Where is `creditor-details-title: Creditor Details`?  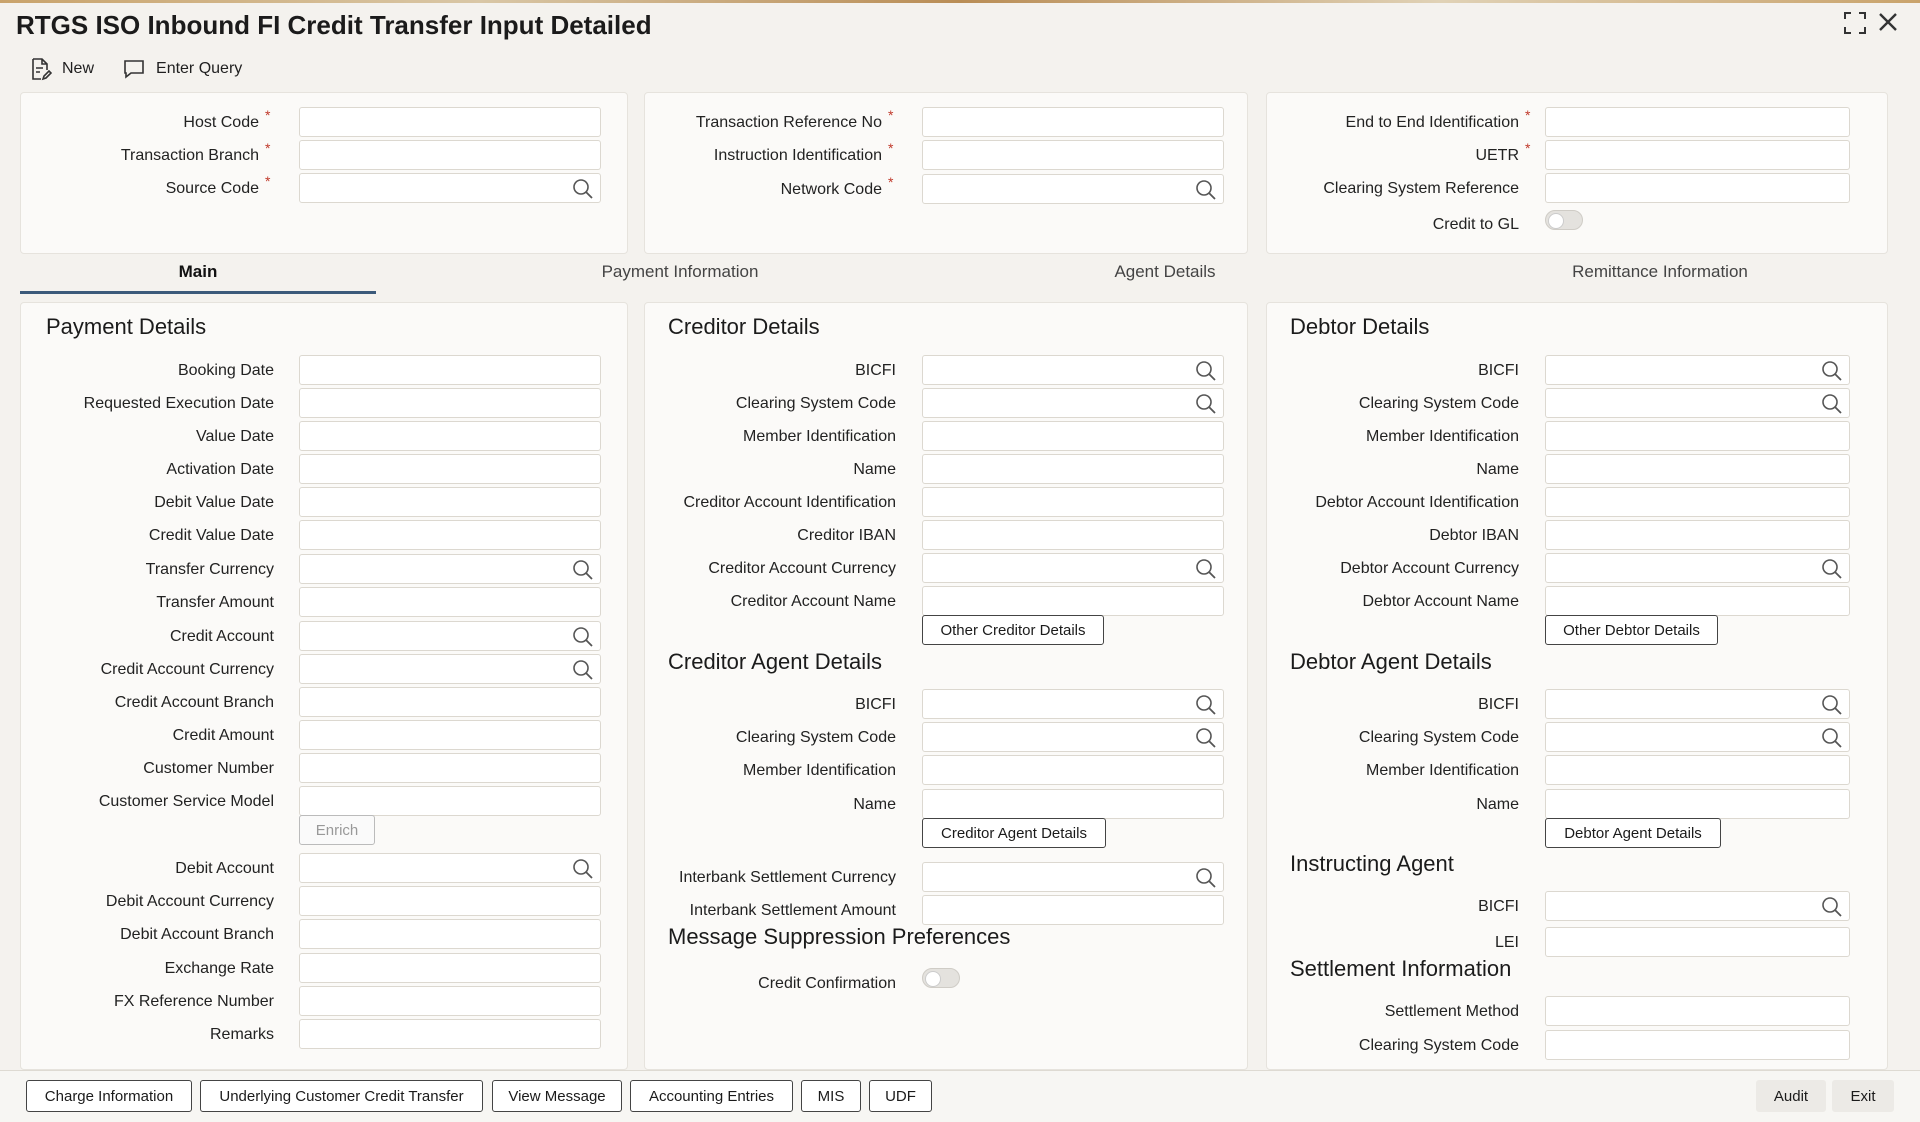 creditor-details-title: Creditor Details is located at coordinates (744, 326).